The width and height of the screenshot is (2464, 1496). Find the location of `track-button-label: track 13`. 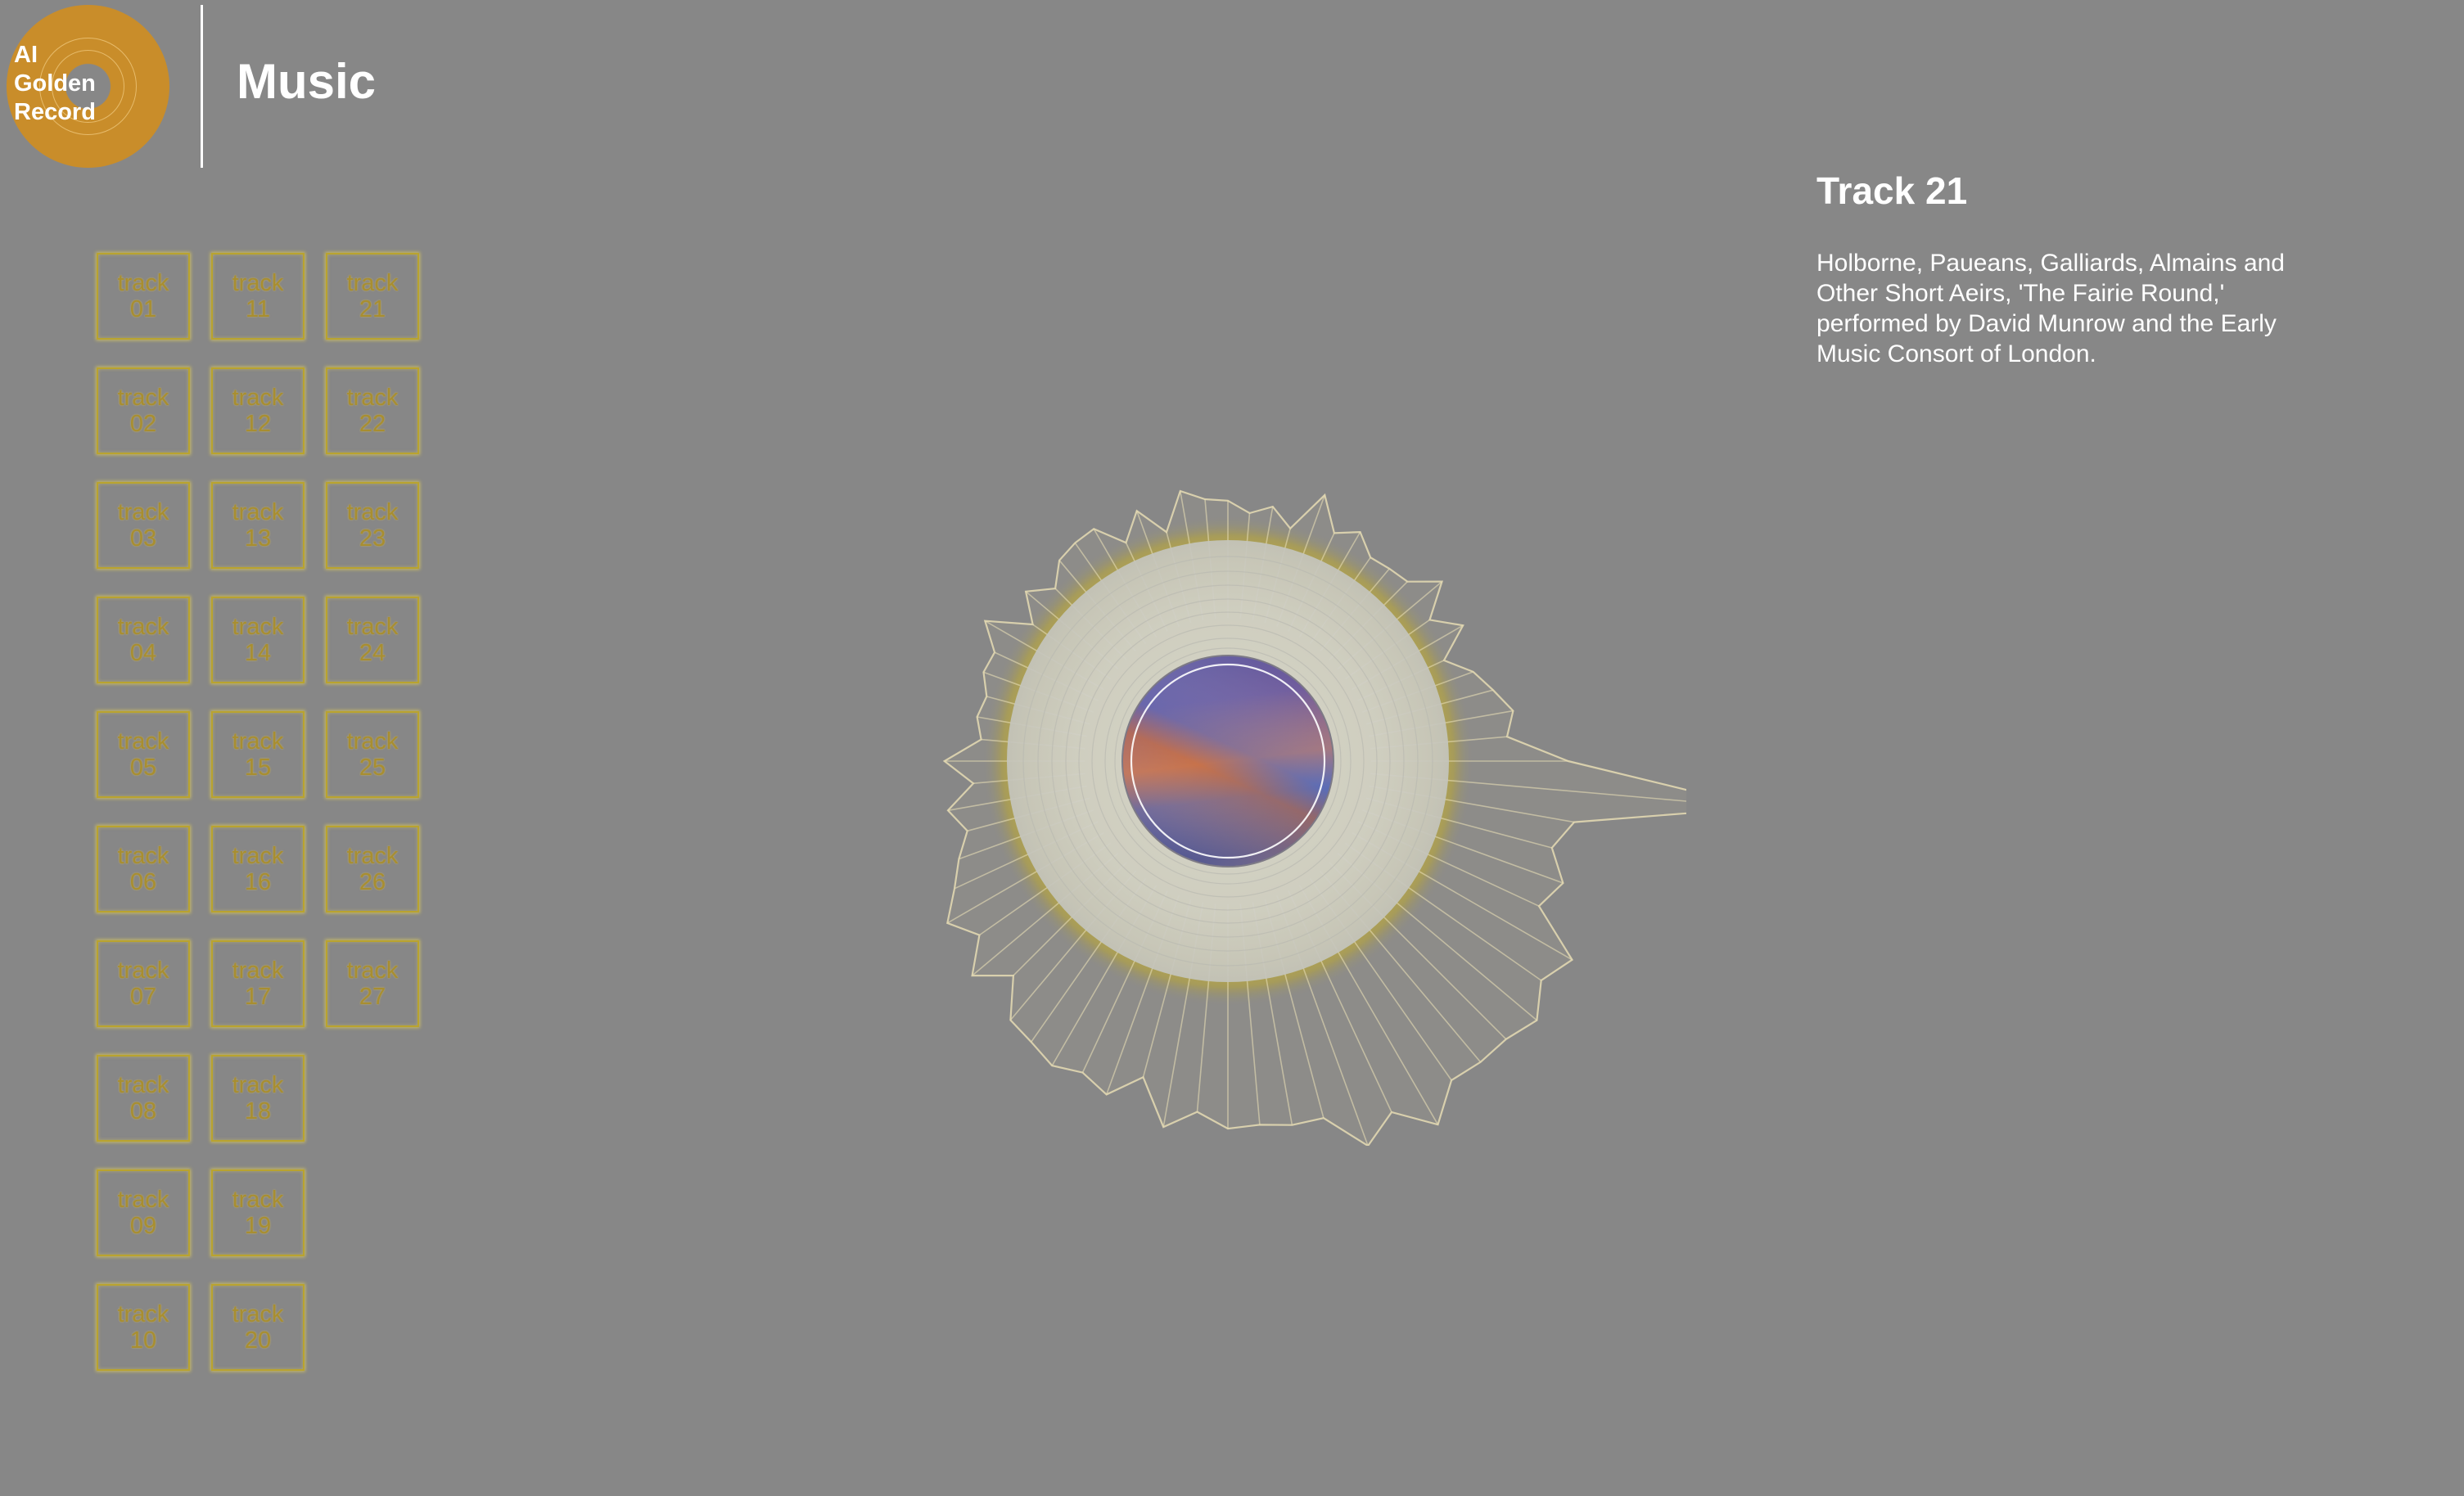

track-button-label: track 13 is located at coordinates (258, 525).